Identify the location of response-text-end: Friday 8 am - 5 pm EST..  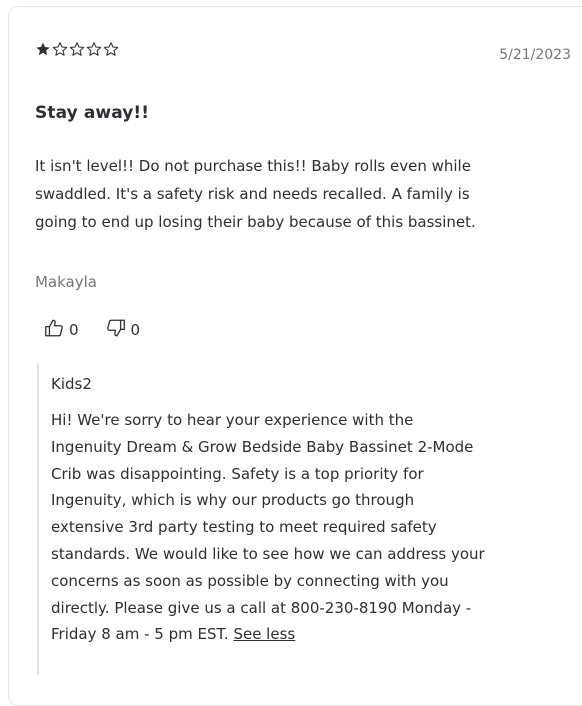
(140, 634).